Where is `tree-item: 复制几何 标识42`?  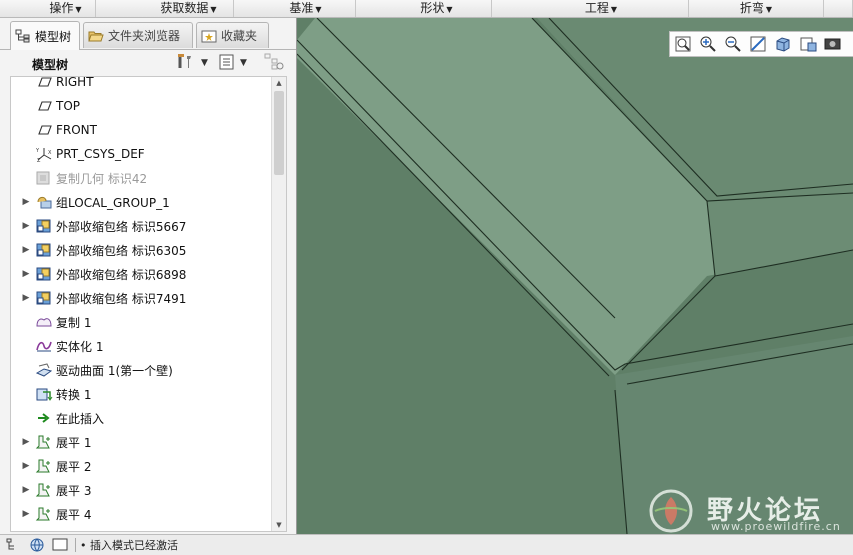
tree-item: 复制几何 标识42 is located at coordinates (142, 178).